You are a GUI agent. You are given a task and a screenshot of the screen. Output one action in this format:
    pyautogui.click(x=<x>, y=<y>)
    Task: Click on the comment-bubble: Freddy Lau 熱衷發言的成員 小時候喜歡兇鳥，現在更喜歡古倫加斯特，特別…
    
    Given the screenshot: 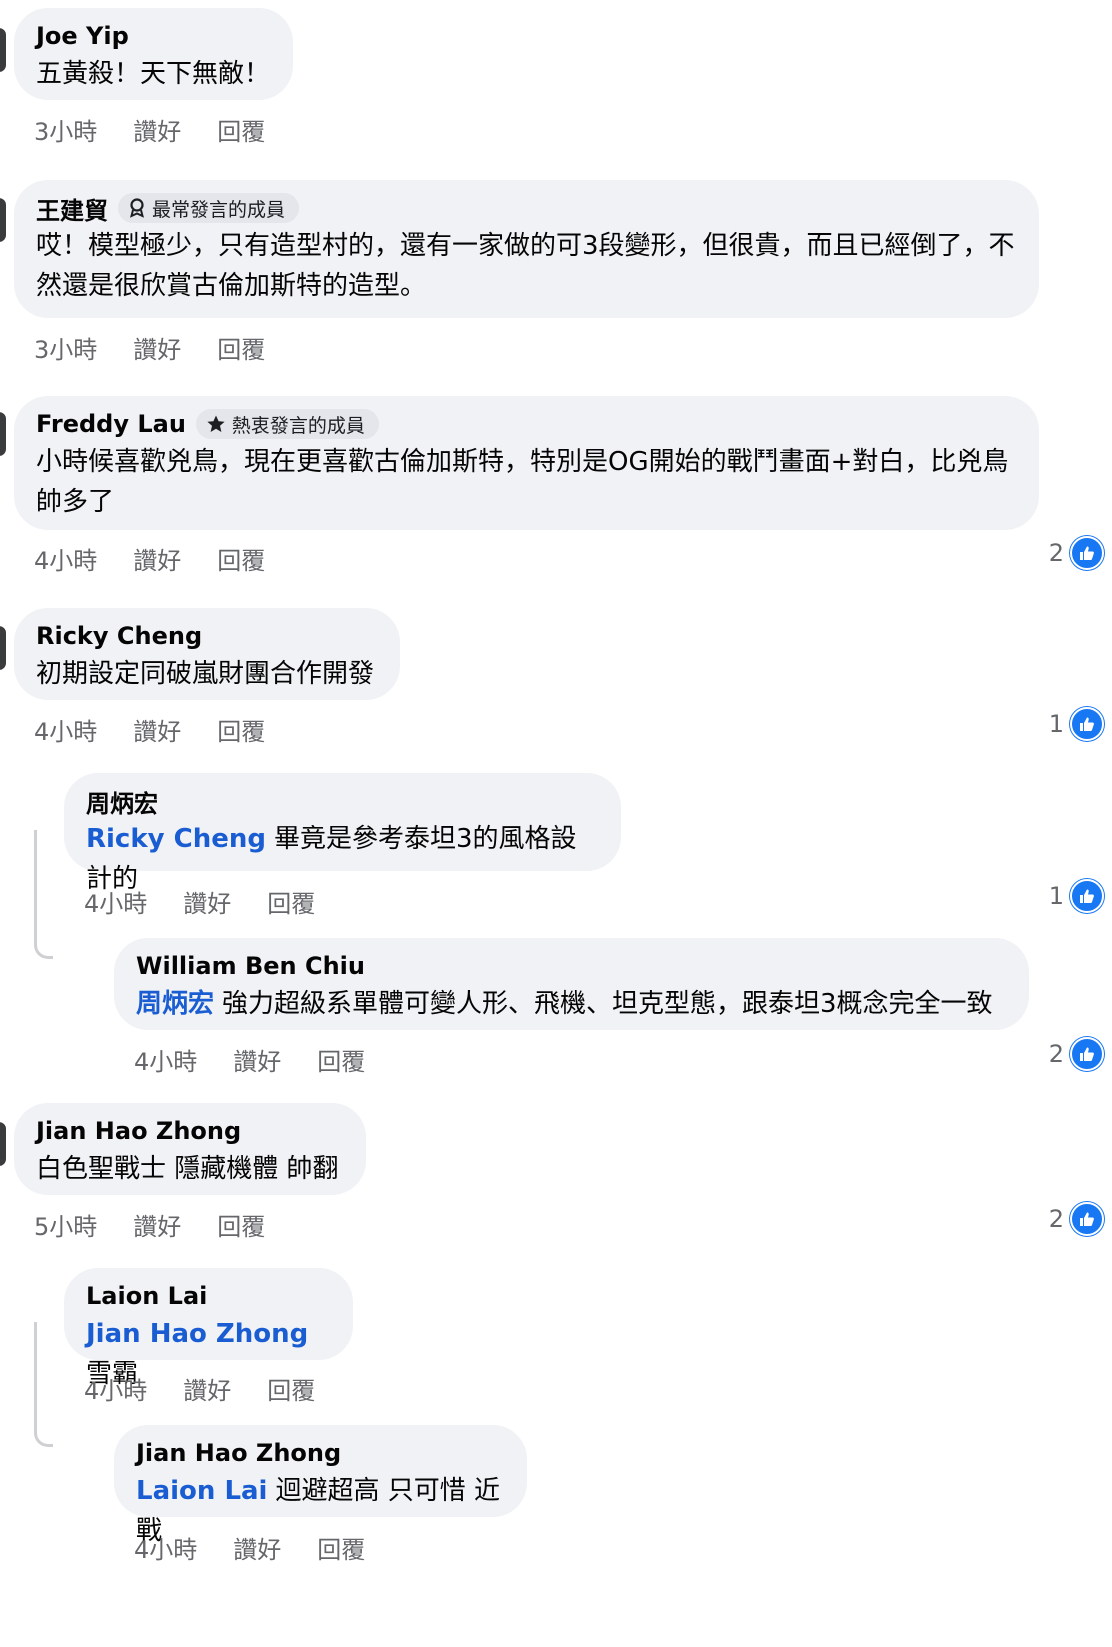 What is the action you would take?
    pyautogui.click(x=526, y=463)
    